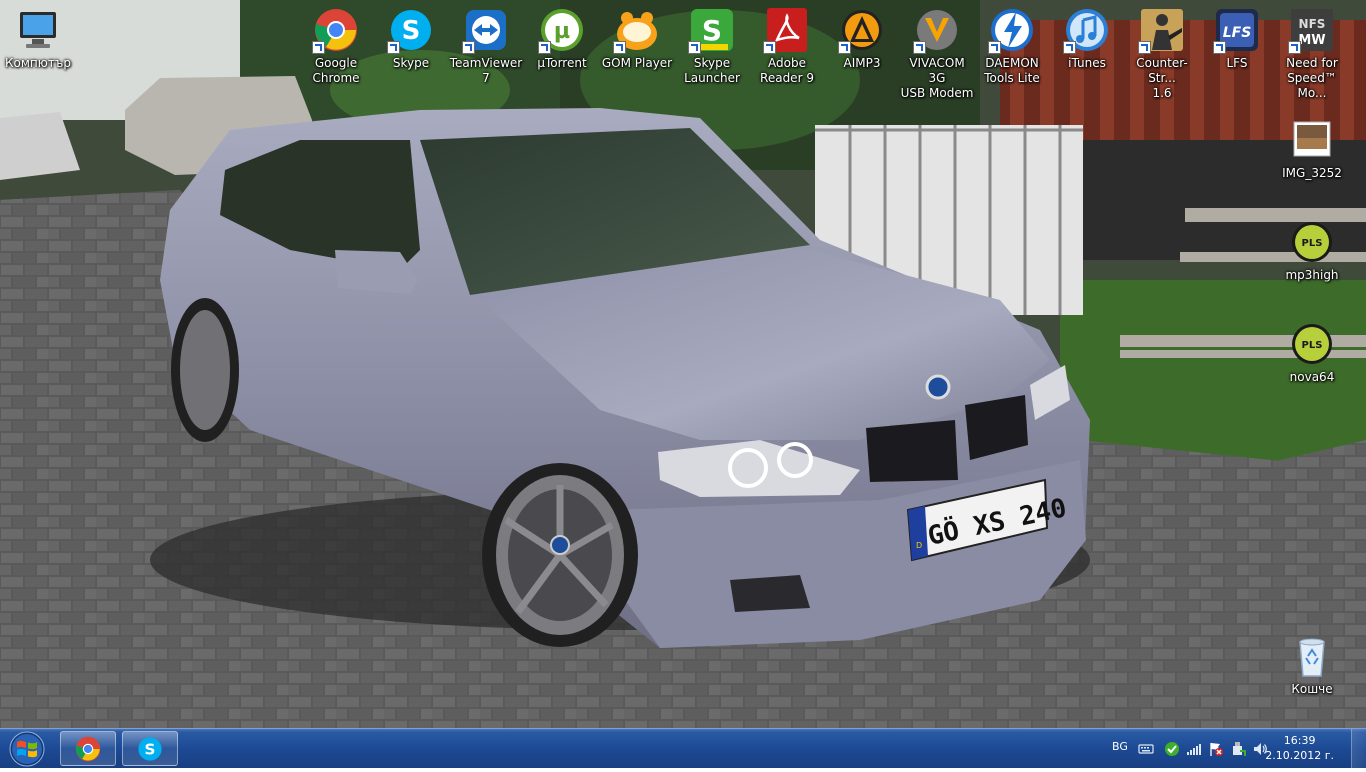  I want to click on desktop-icon-label: LFS, so click(1237, 63).